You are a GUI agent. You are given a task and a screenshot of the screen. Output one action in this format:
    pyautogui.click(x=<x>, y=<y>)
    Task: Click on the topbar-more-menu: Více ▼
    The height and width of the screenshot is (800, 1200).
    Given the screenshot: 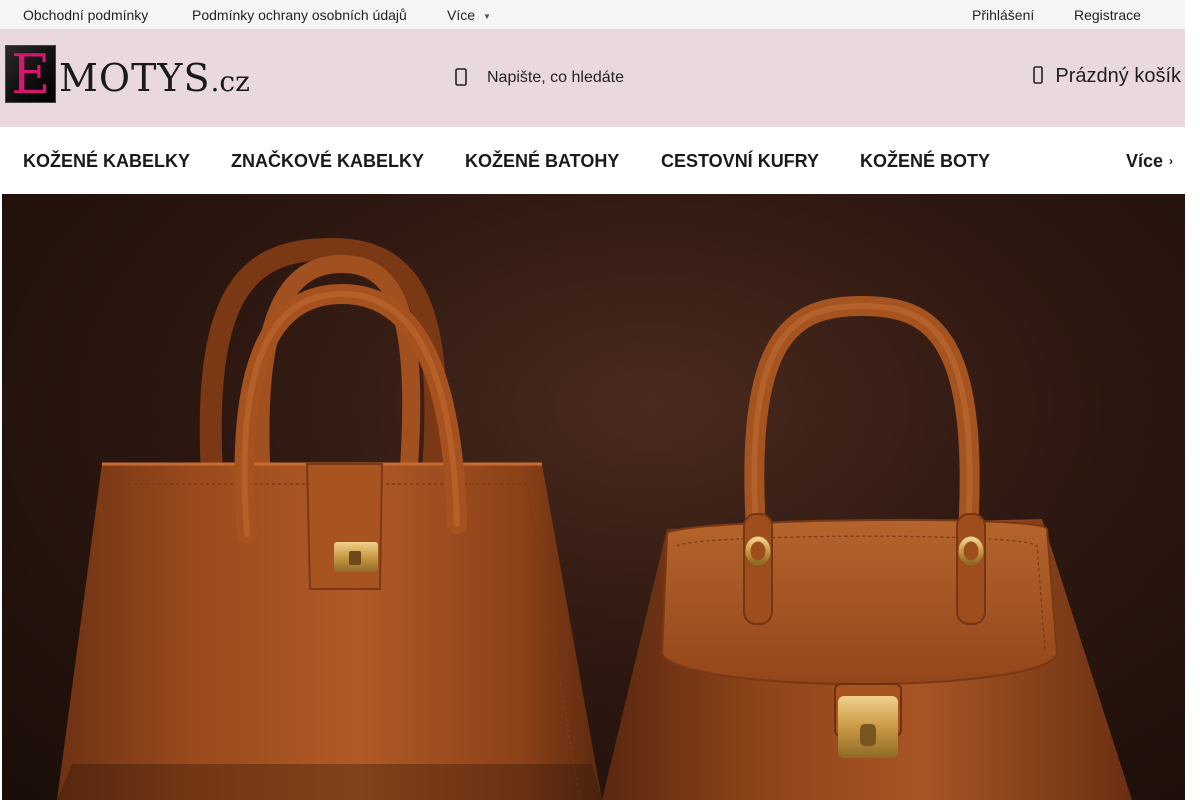 What is the action you would take?
    pyautogui.click(x=469, y=15)
    